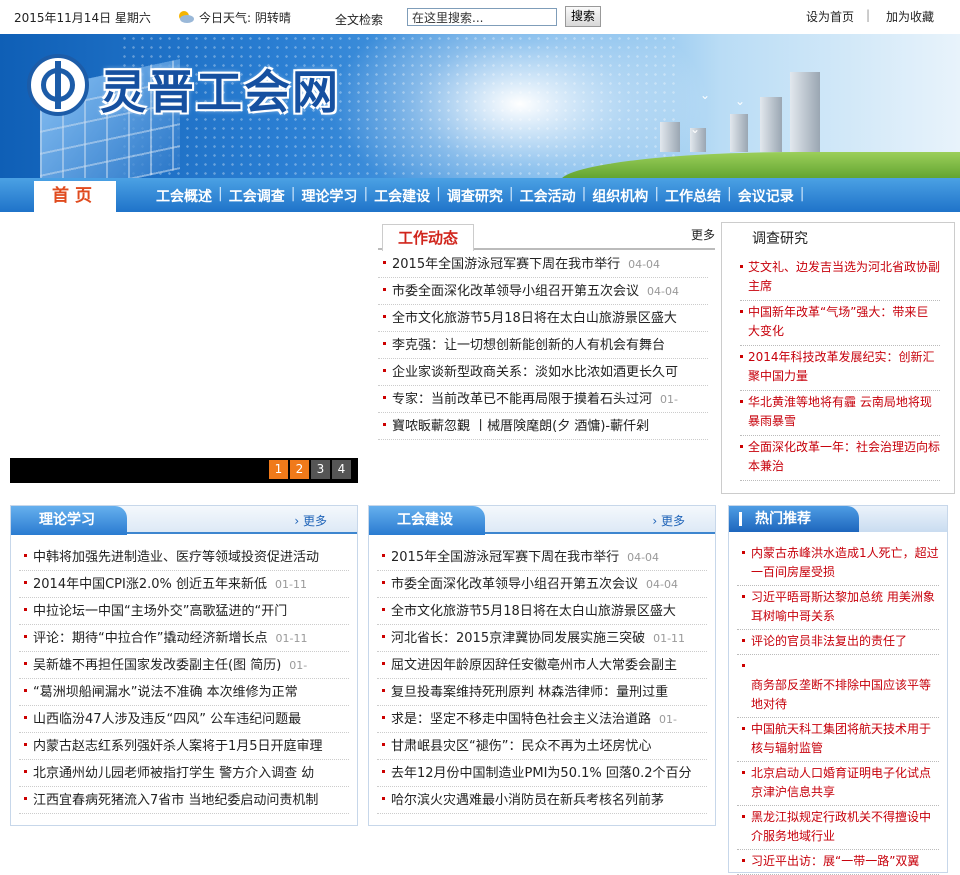  I want to click on nav-item: 会议记录, so click(766, 196).